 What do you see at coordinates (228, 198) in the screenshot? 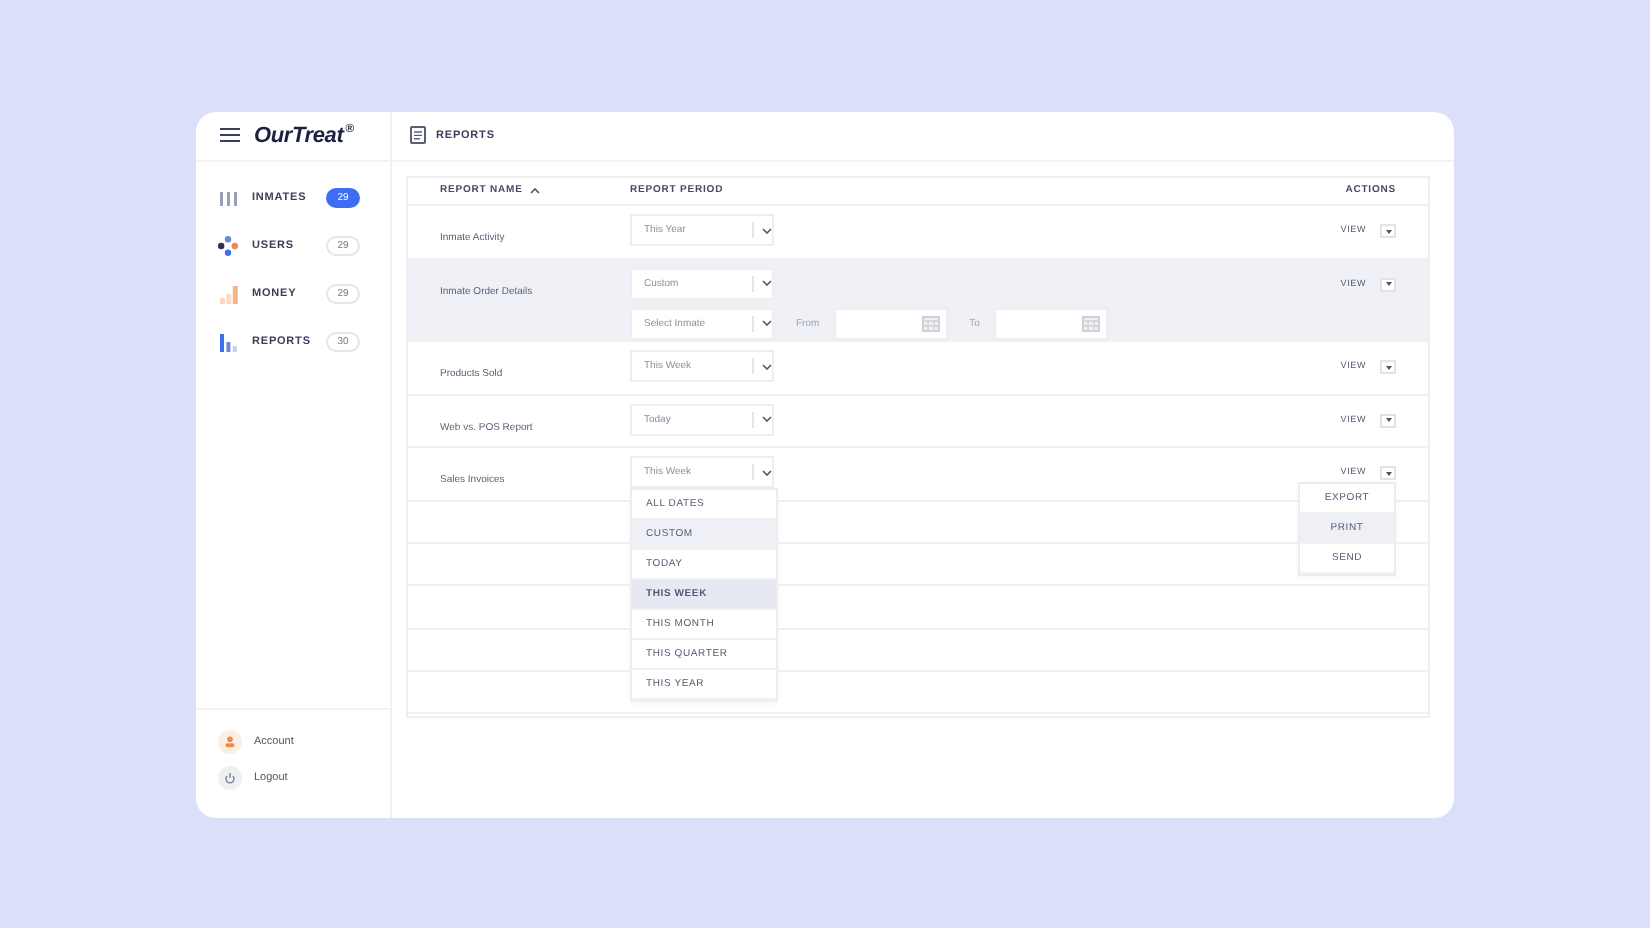
I see `bars-icon` at bounding box center [228, 198].